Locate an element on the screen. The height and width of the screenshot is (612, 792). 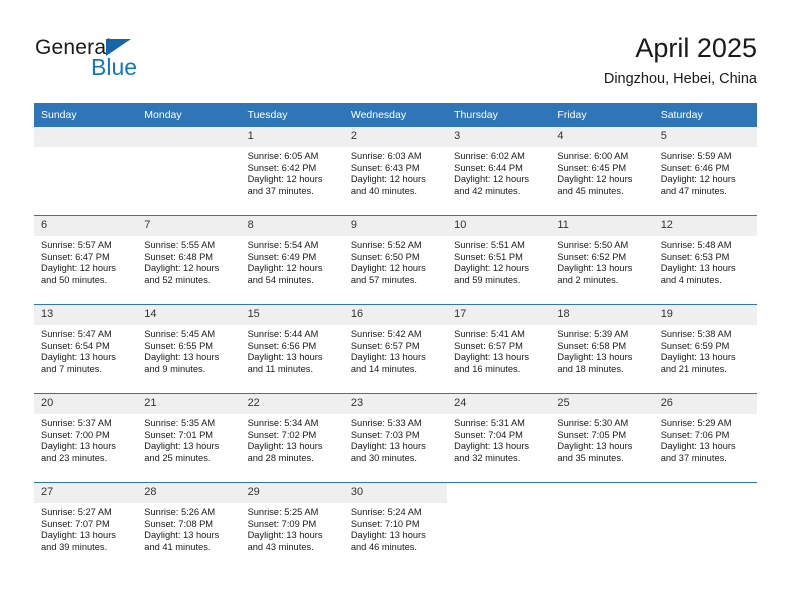
day-number: 18 is located at coordinates (602, 315).